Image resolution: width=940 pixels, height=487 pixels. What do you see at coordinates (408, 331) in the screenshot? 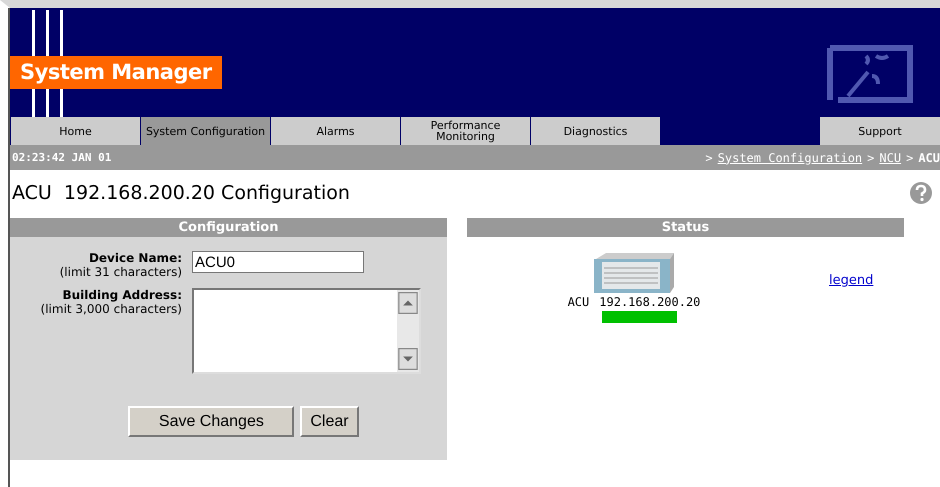
I see `scrollbar` at bounding box center [408, 331].